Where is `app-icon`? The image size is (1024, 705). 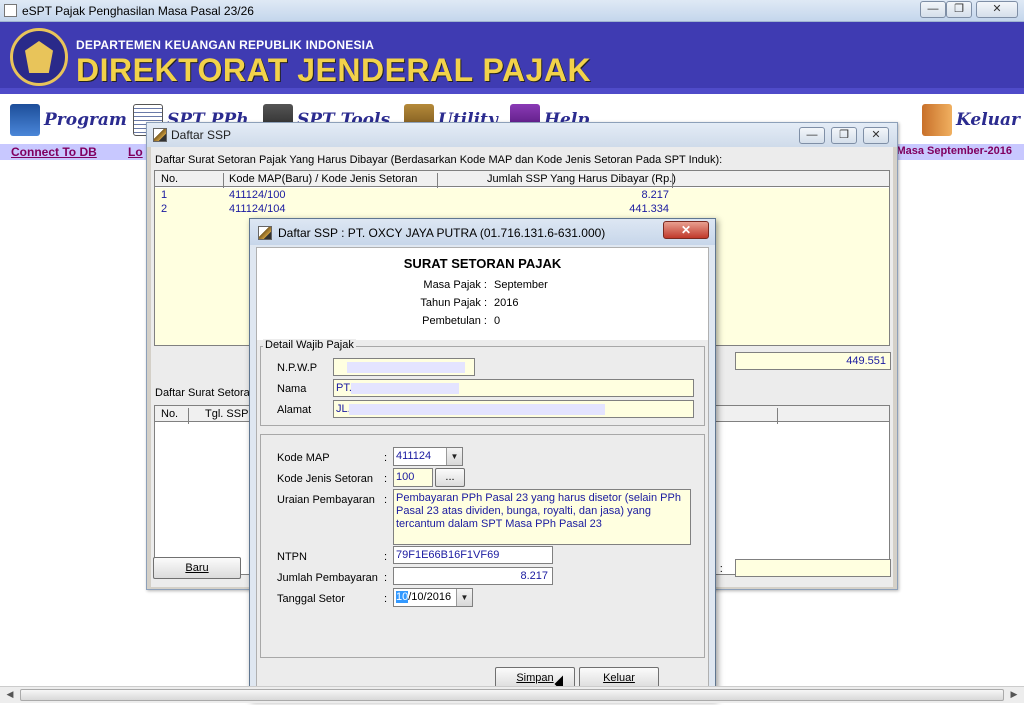 app-icon is located at coordinates (10, 10).